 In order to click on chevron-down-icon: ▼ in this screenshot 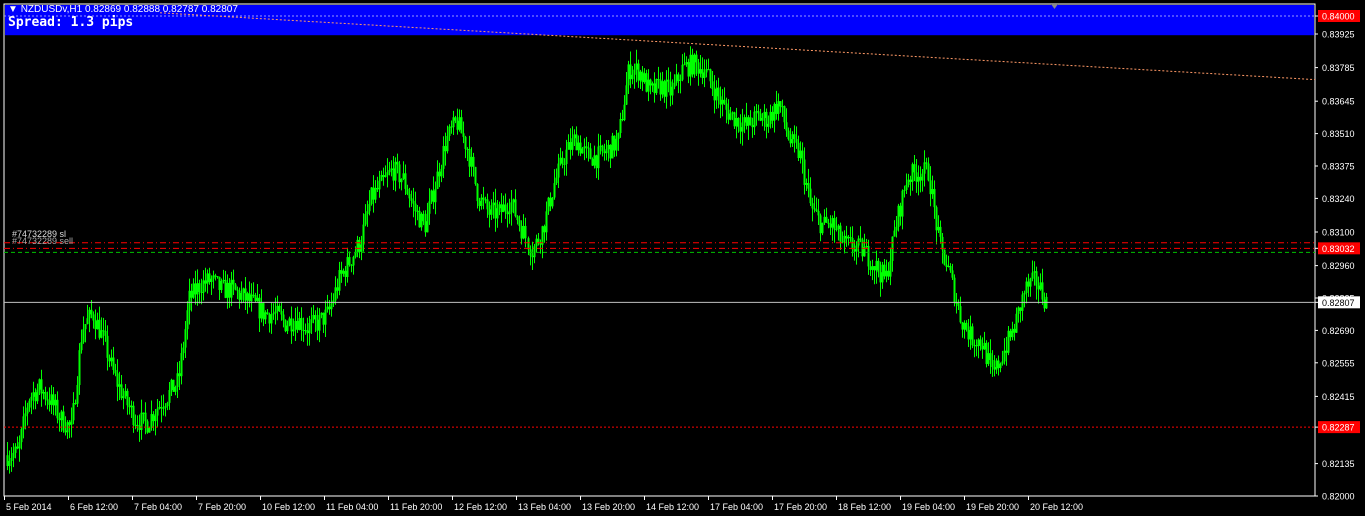, I will do `click(13, 9)`.